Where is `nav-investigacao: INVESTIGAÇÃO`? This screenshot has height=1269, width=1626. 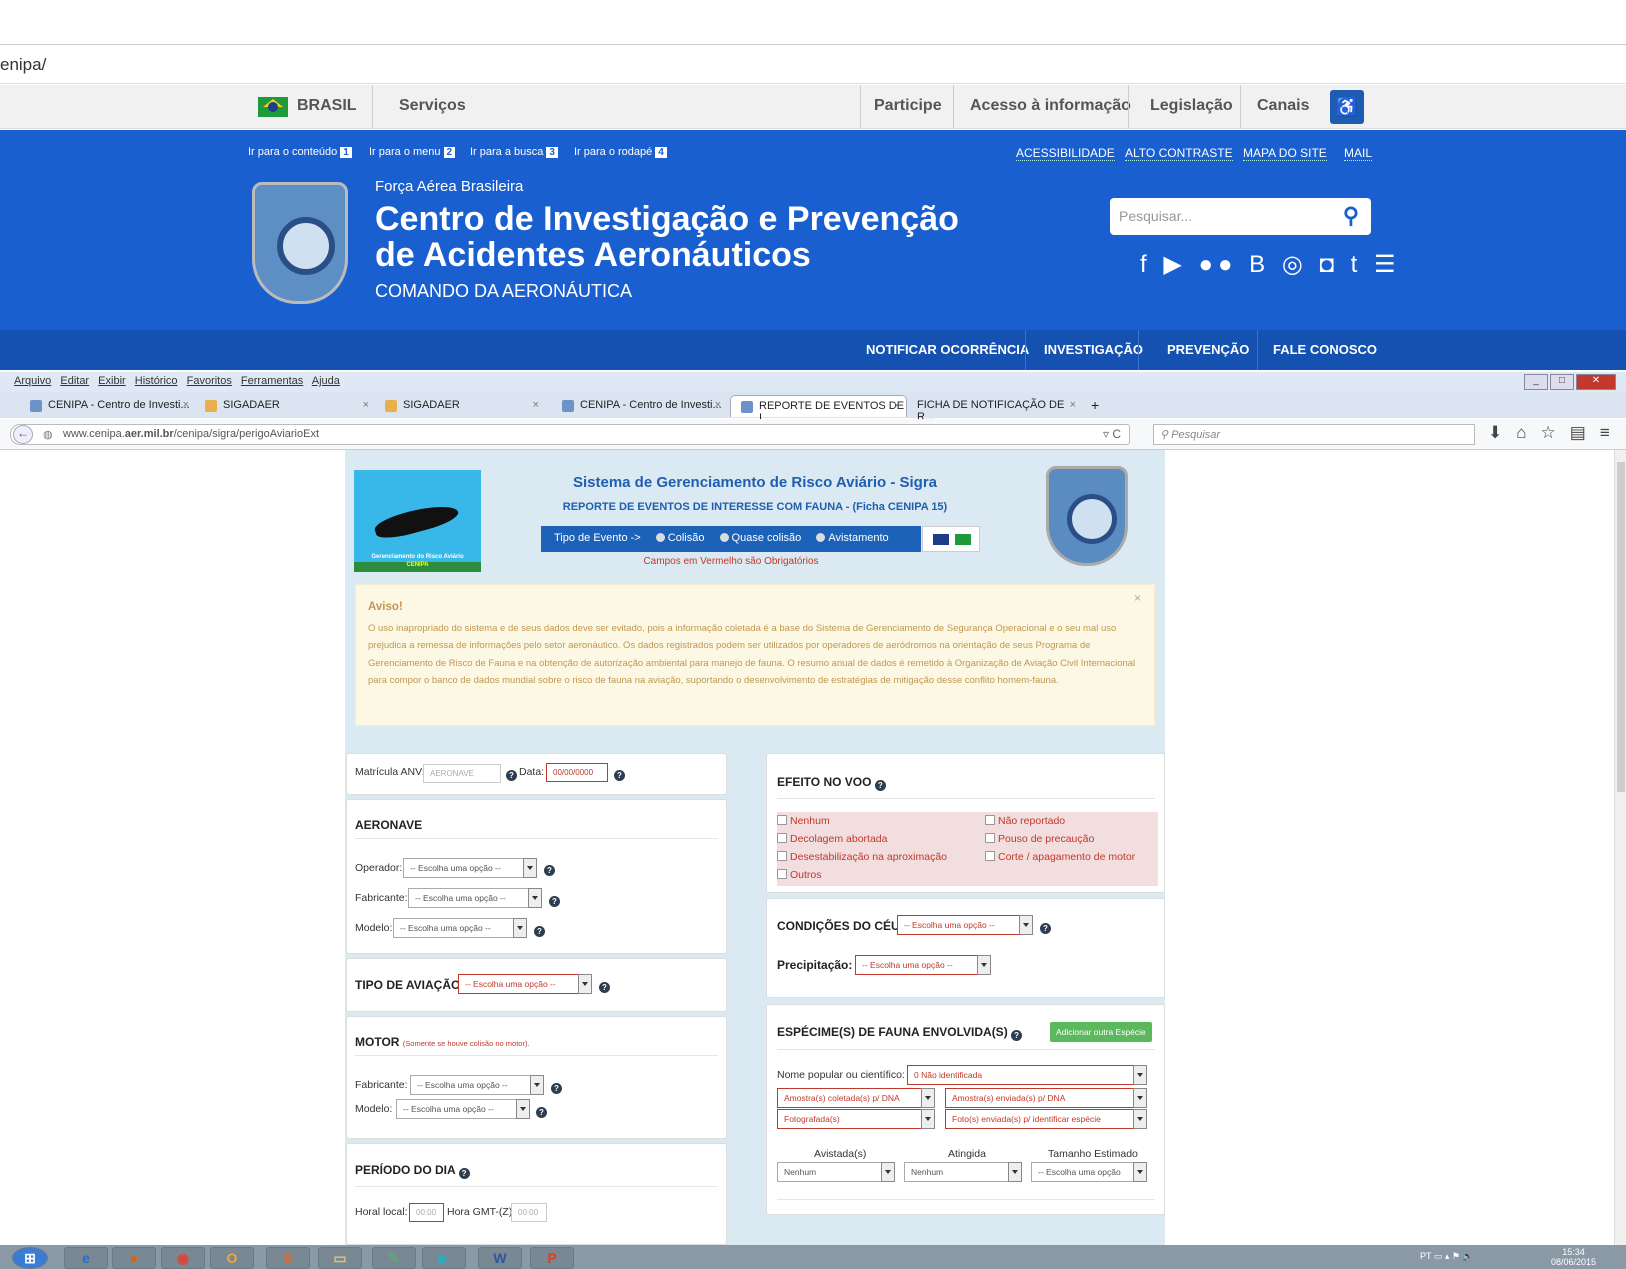
nav-investigacao: INVESTIGAÇÃO is located at coordinates (1093, 349).